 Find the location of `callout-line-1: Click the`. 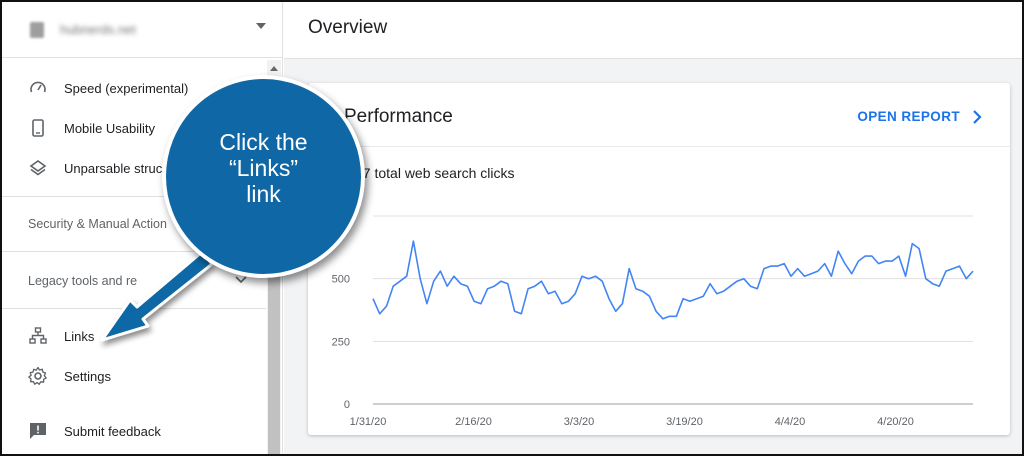

callout-line-1: Click the is located at coordinates (263, 141).